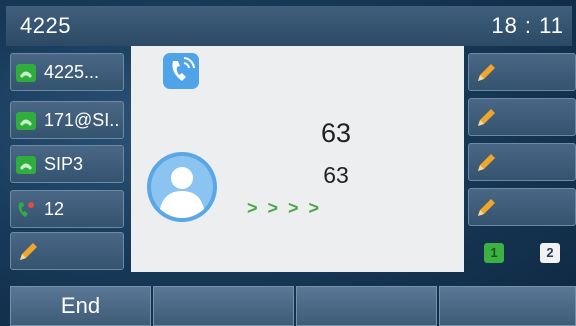  I want to click on line-key-3: SIP3, so click(67, 164).